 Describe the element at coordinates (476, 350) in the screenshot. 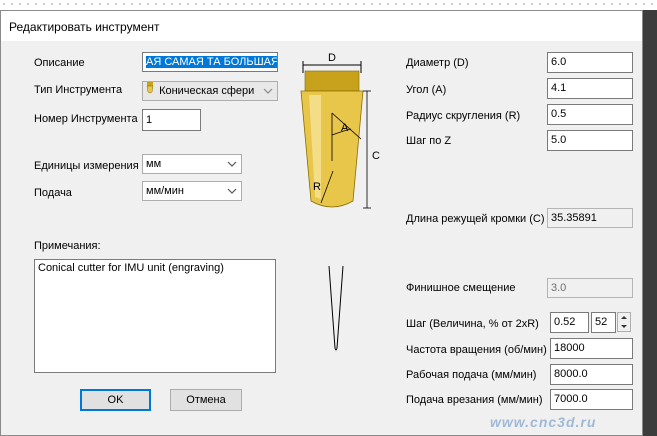

I see `rpm-label: Частота вращения (об/мин)` at that location.